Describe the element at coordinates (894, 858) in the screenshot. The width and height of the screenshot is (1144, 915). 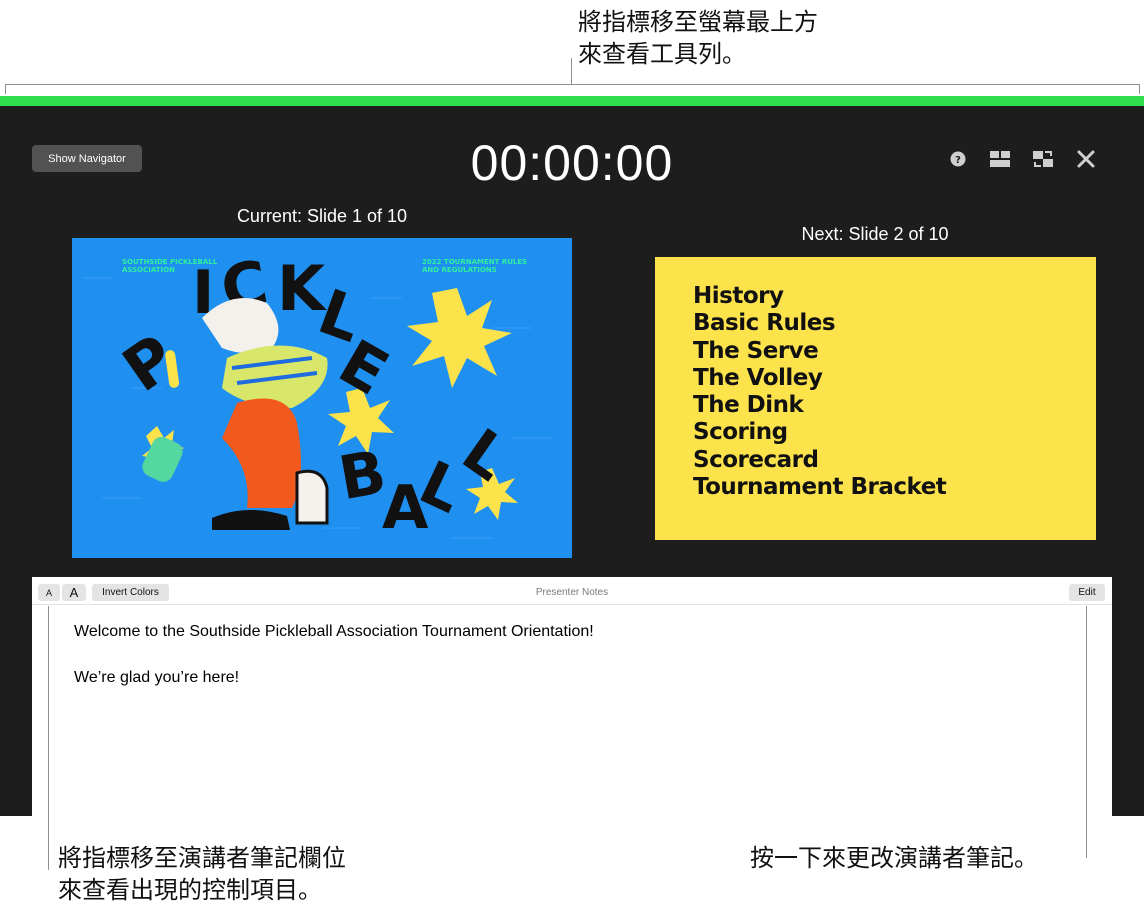
I see `edit-callout: 按一下來更改演講者筆記。` at that location.